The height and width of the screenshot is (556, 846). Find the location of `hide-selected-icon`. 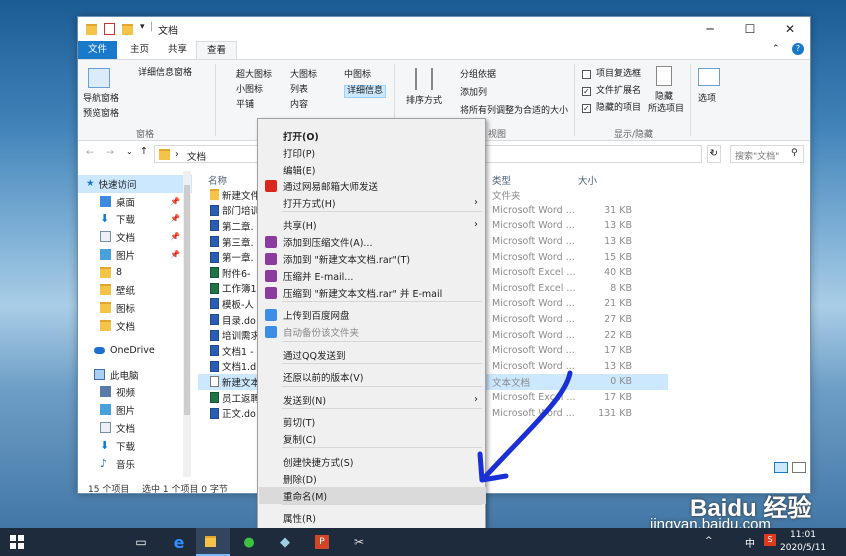

hide-selected-icon is located at coordinates (664, 76).